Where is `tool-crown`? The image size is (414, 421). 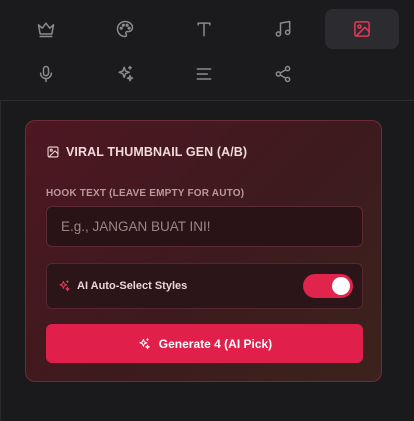
tool-crown is located at coordinates (46, 29).